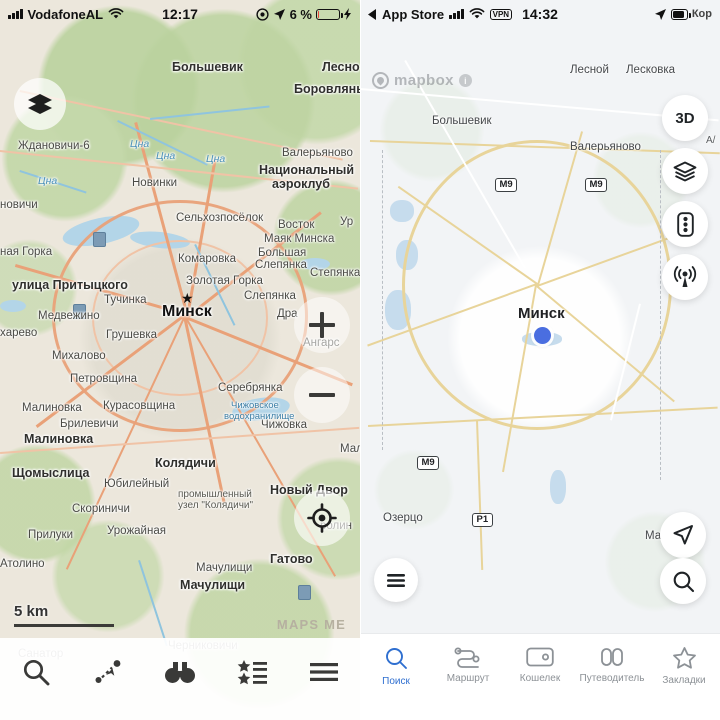 This screenshot has width=720, height=720. What do you see at coordinates (685, 277) in the screenshot?
I see `broadcast-button` at bounding box center [685, 277].